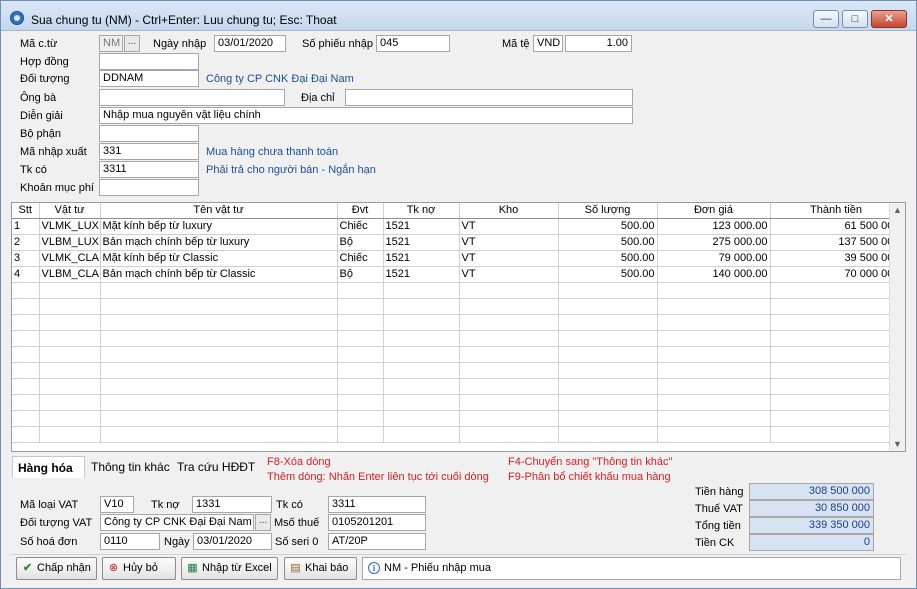 The width and height of the screenshot is (917, 589). What do you see at coordinates (177, 522) in the screenshot?
I see `doi-tuong-vat-field: Công ty CP CNK Đại Đại Nam` at bounding box center [177, 522].